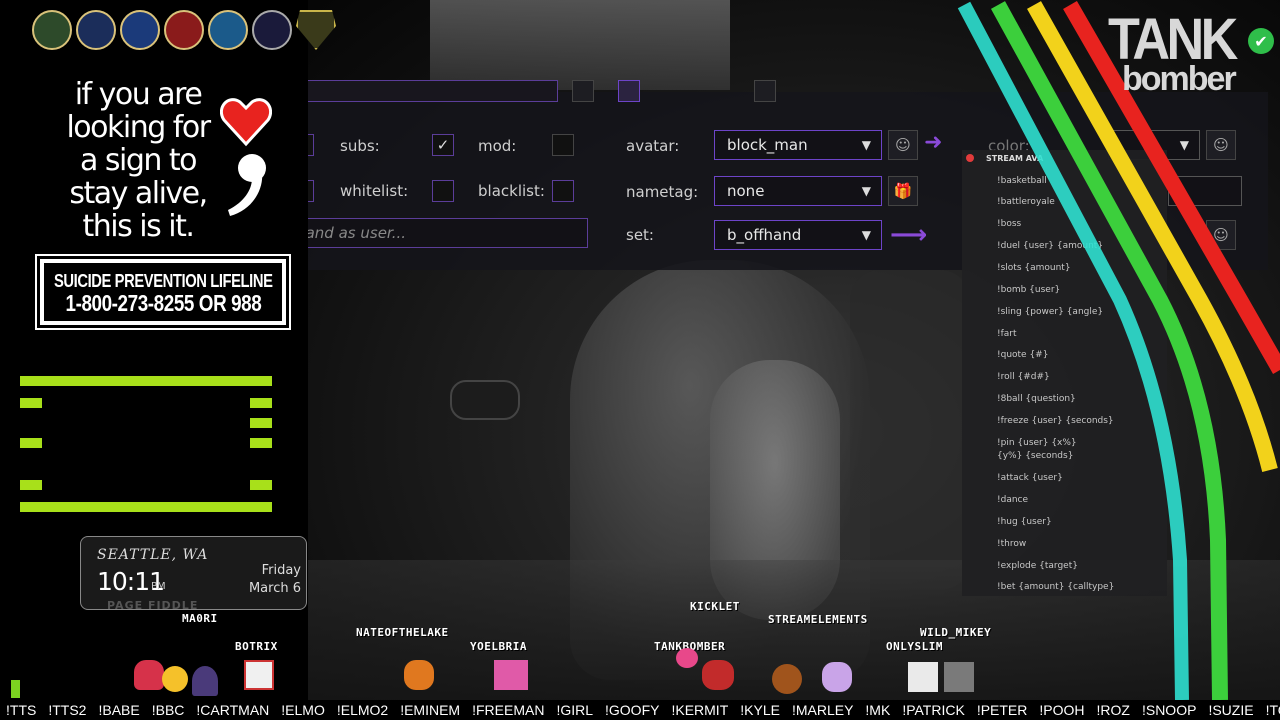  I want to click on mod-checkbox, so click(563, 145).